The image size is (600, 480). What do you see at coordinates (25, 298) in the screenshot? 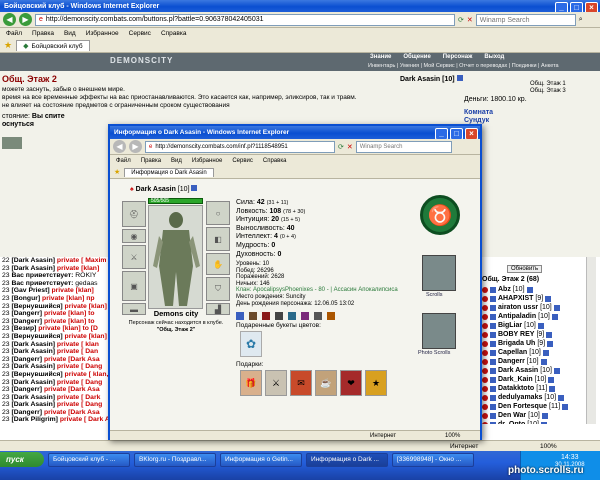
I see `chat-author: [Bongur]` at bounding box center [25, 298].